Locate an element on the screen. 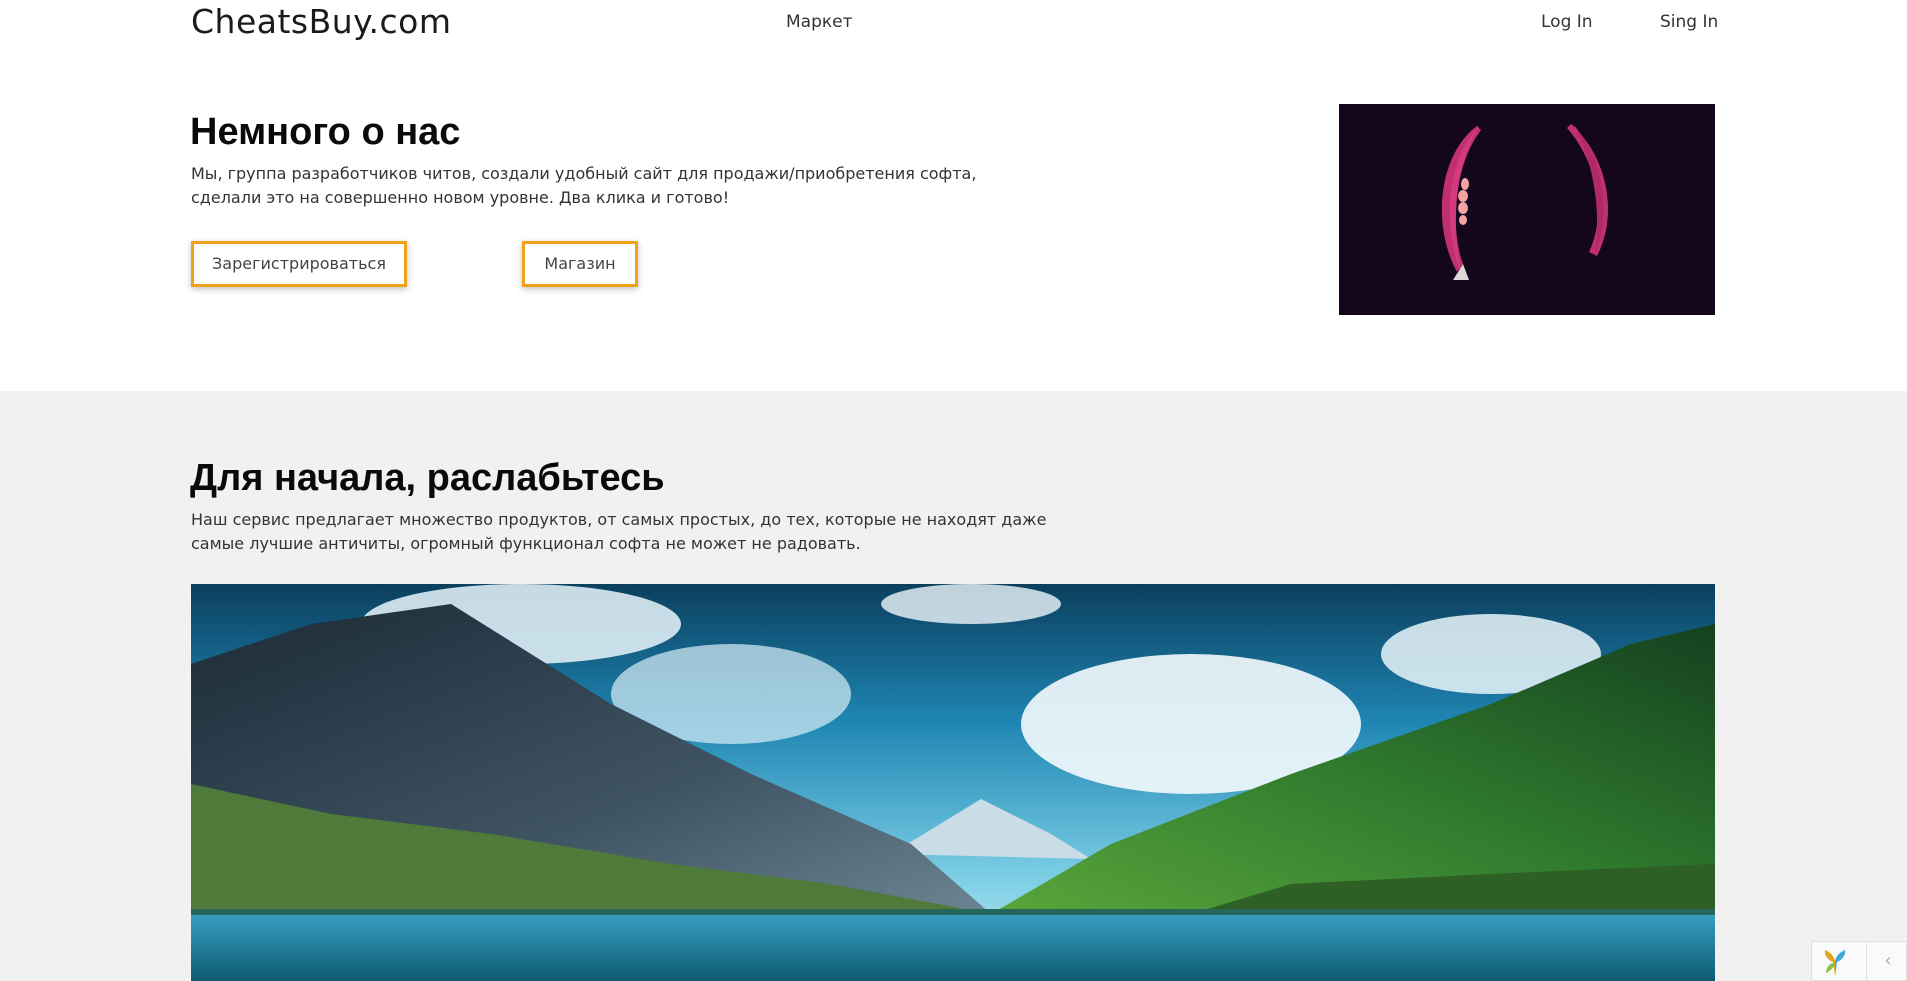 This screenshot has width=1907, height=981. debug-toolbar: ‹ is located at coordinates (1859, 961).